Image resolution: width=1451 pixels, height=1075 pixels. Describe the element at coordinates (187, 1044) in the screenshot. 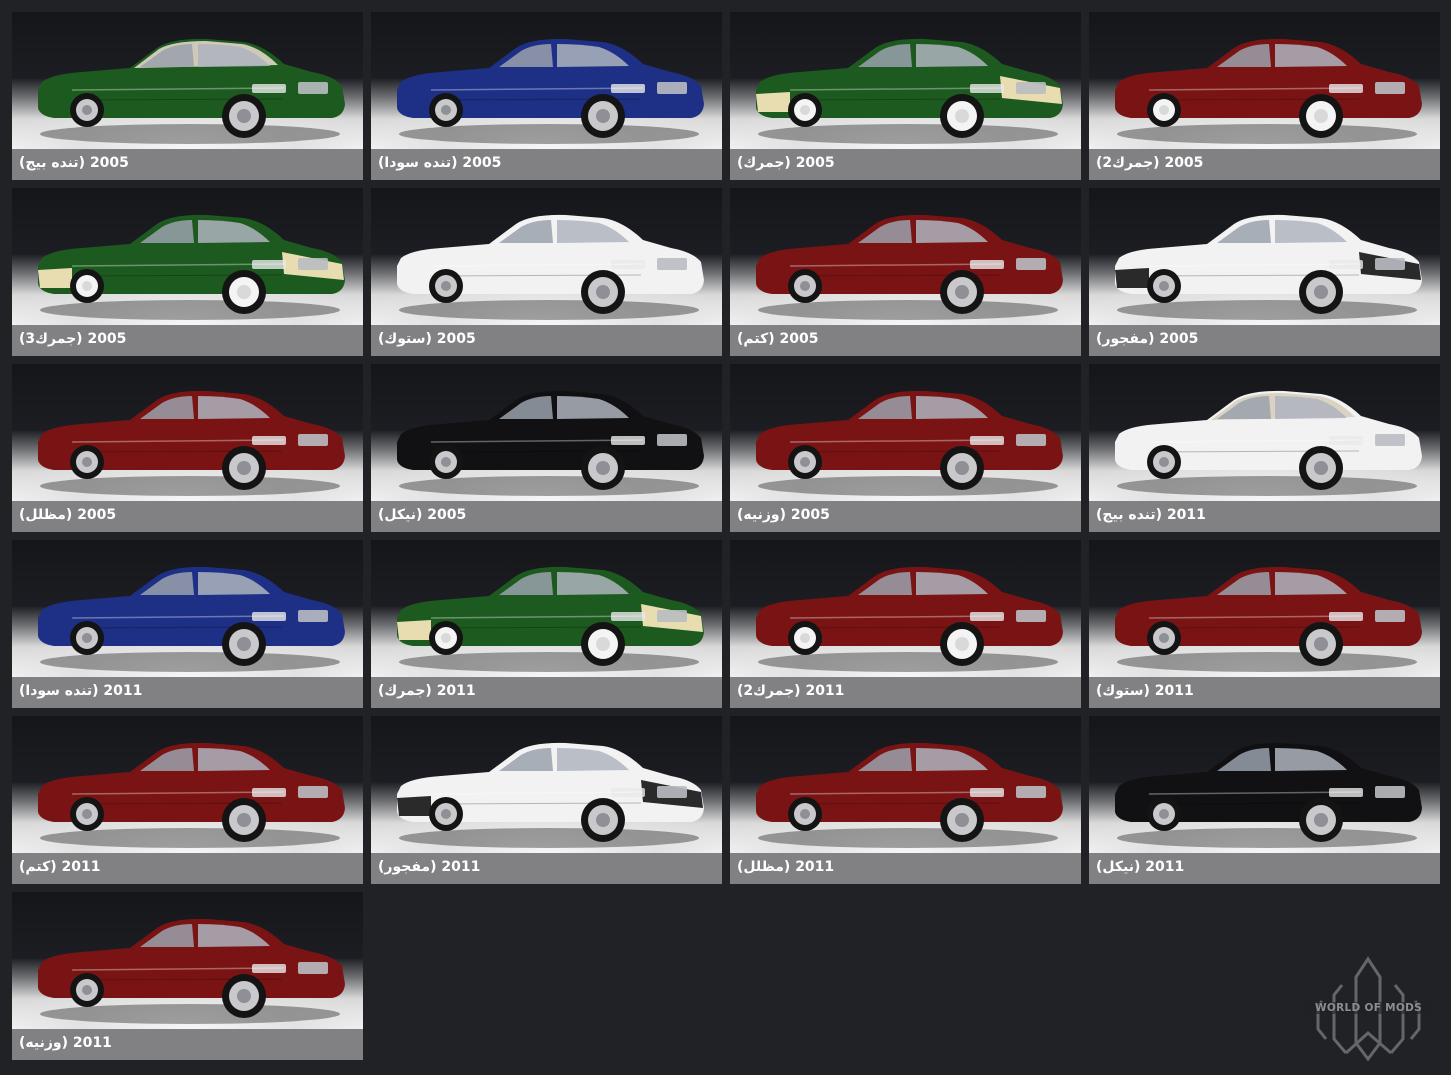

I see `caption-bar: 2011 (وزنيه)` at that location.